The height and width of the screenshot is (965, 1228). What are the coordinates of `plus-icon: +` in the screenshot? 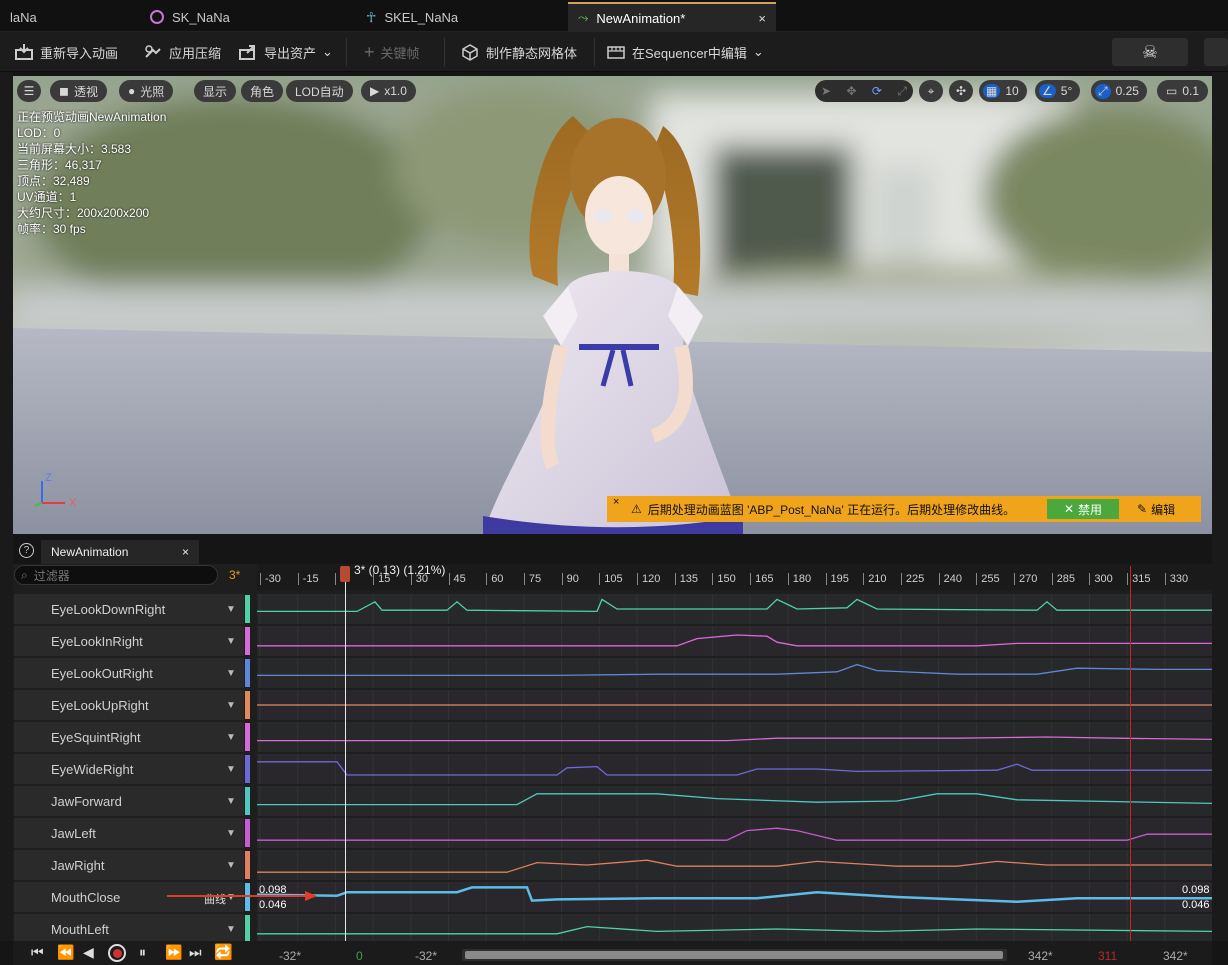 It's located at (369, 51).